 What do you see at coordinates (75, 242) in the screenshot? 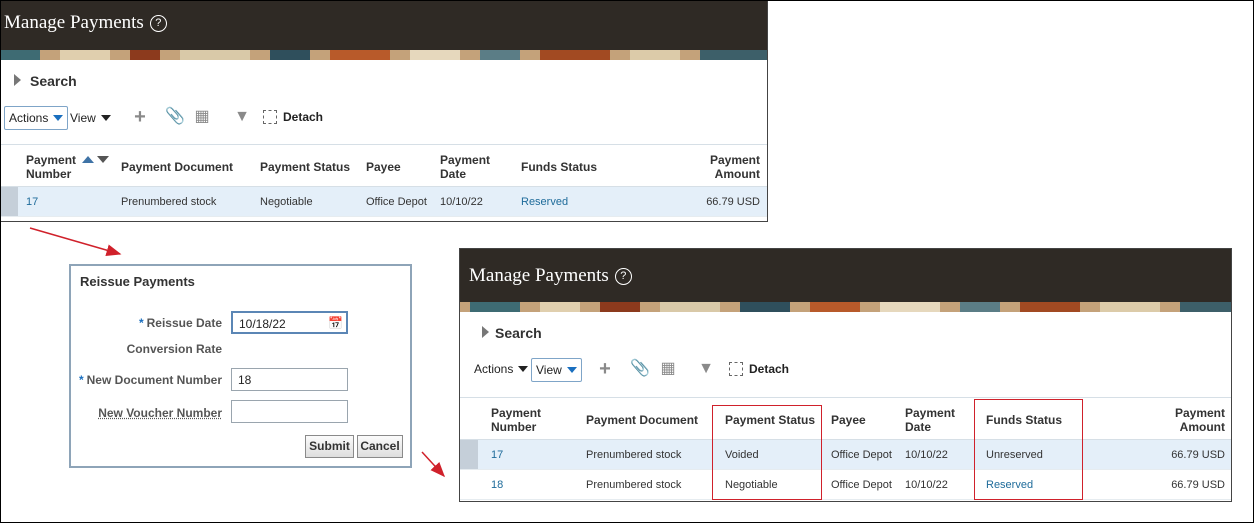
I see `arrow-to-dialog` at bounding box center [75, 242].